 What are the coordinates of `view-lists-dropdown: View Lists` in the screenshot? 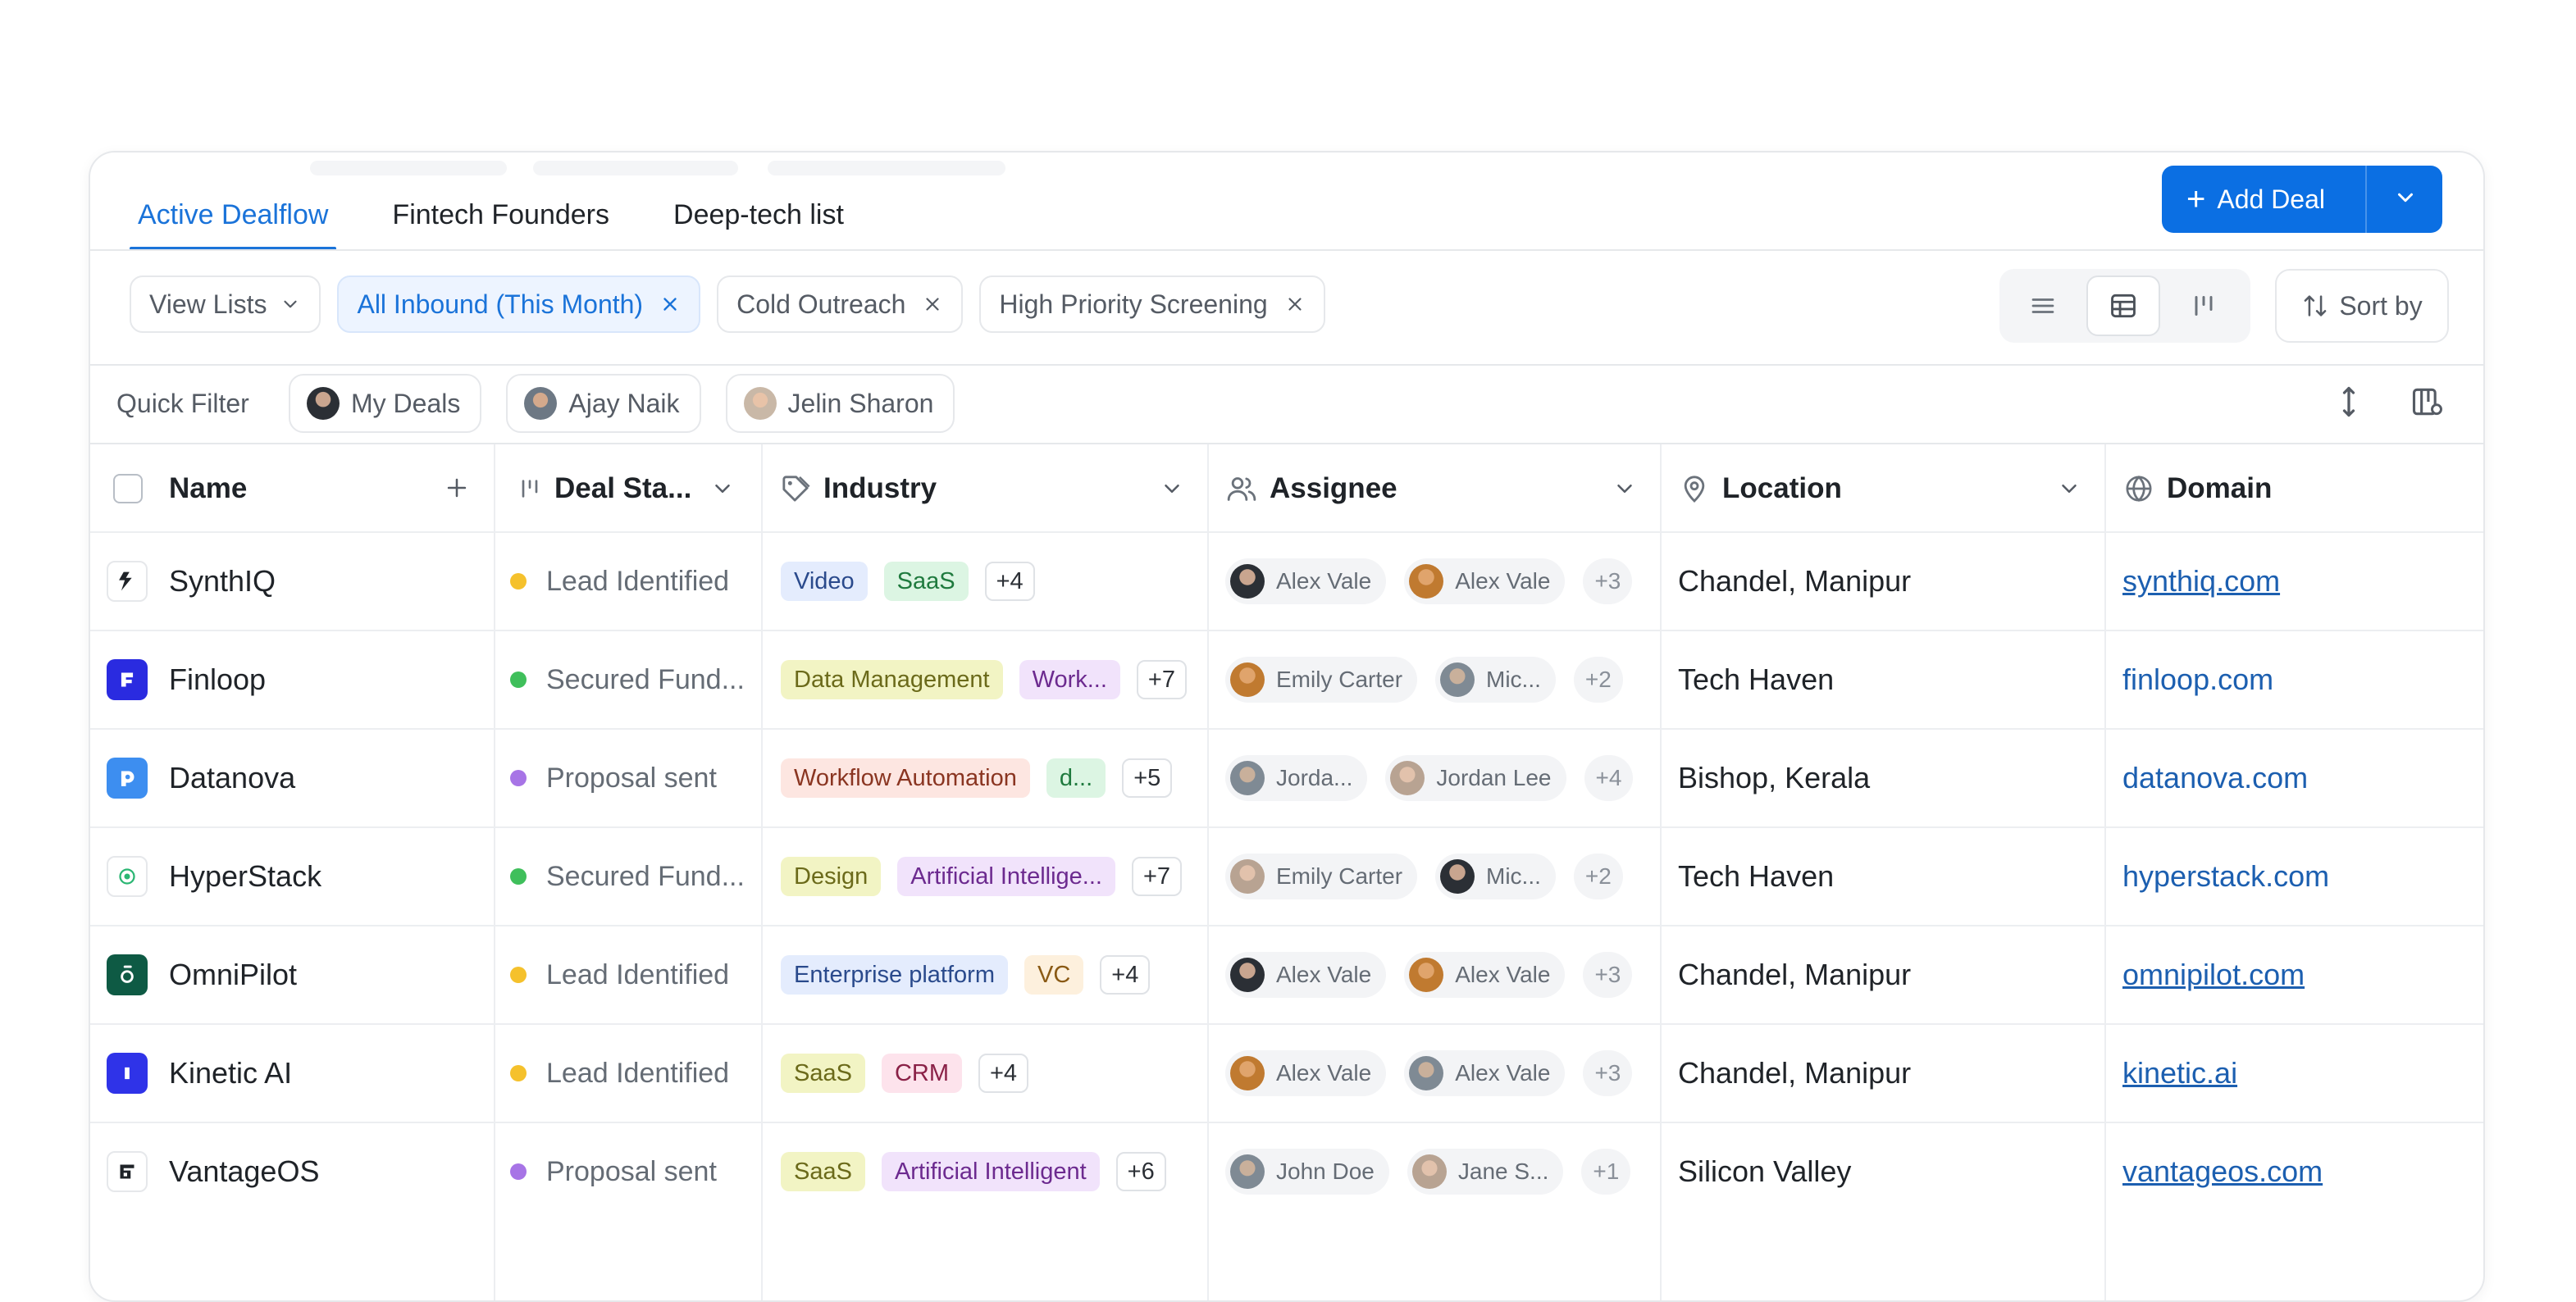 It's located at (225, 304).